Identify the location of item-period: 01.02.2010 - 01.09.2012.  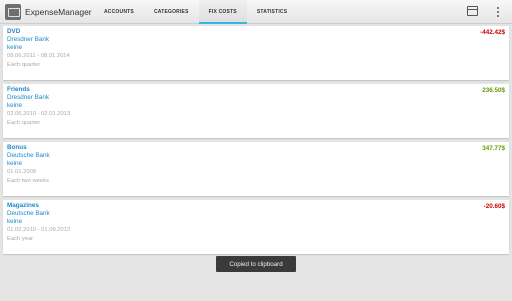
(39, 230).